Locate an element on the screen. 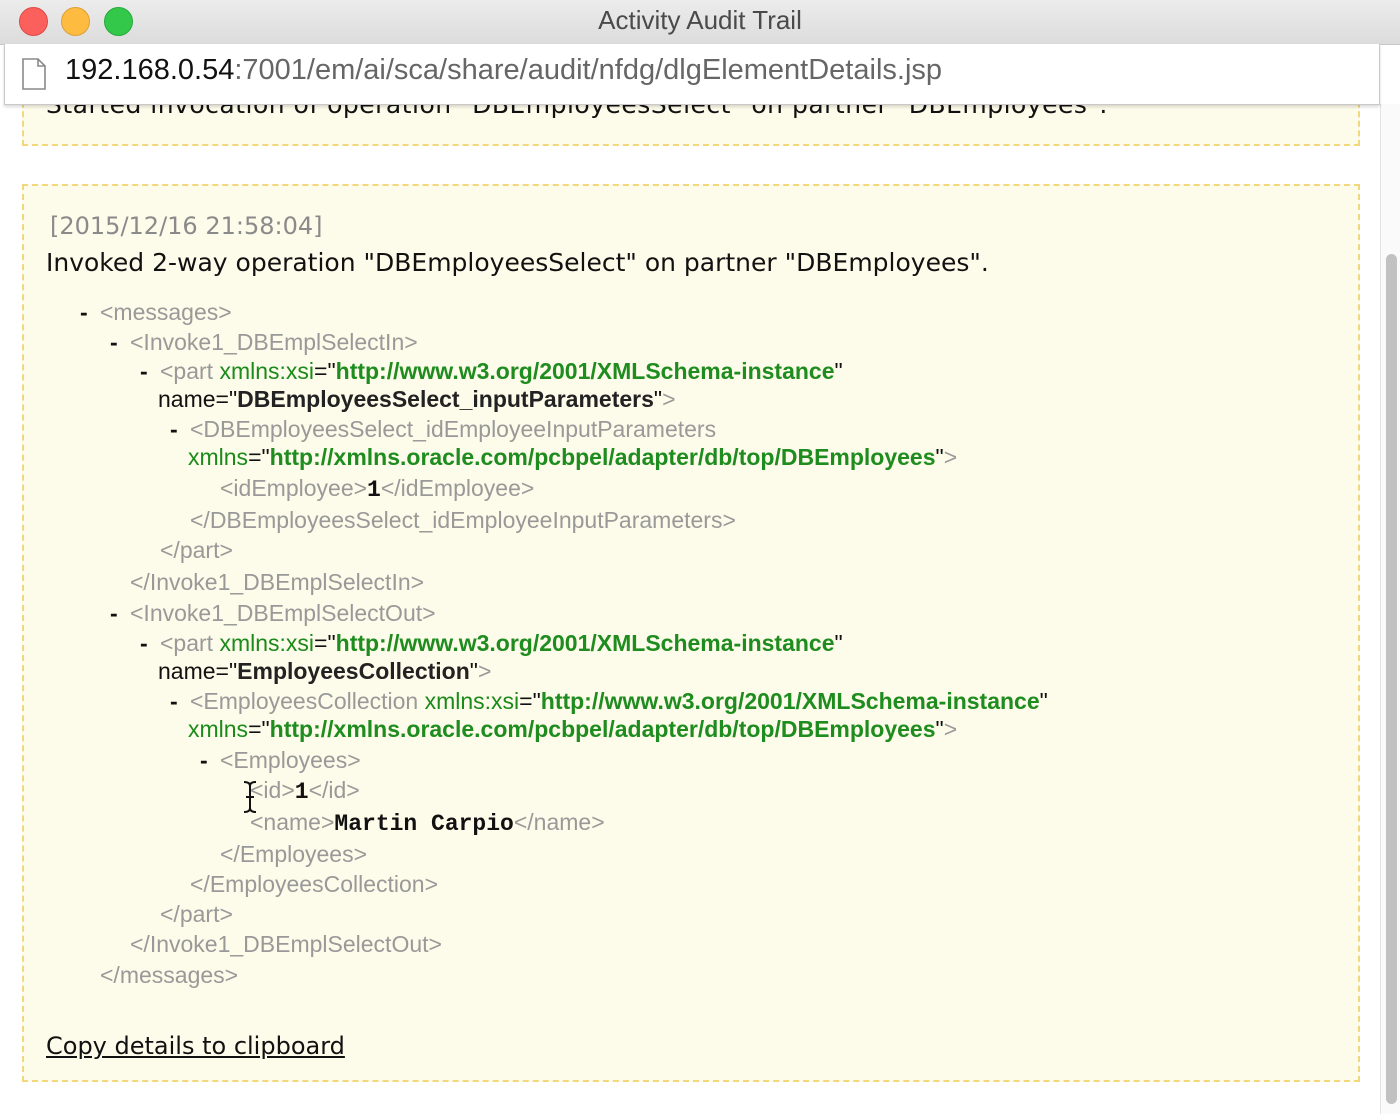 The height and width of the screenshot is (1114, 1400). window-titlebar: Activity Audit Trail is located at coordinates (700, 22).